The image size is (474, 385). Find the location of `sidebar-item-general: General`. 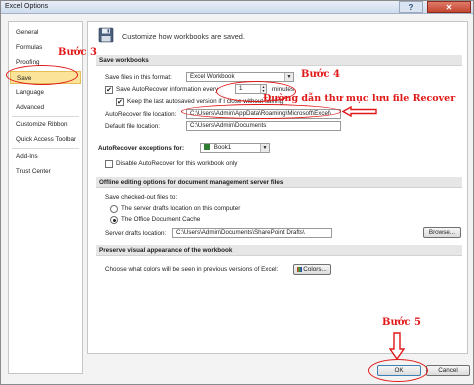

sidebar-item-general: General is located at coordinates (45, 32).